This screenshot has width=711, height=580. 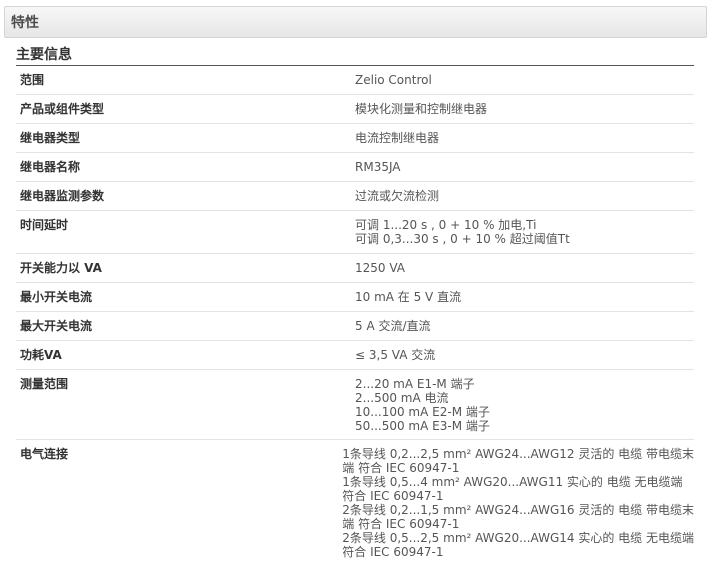 What do you see at coordinates (446, 225) in the screenshot?
I see `spec-value-line: 可调 1...20 s , 0 + 10 % 加电,Ti` at bounding box center [446, 225].